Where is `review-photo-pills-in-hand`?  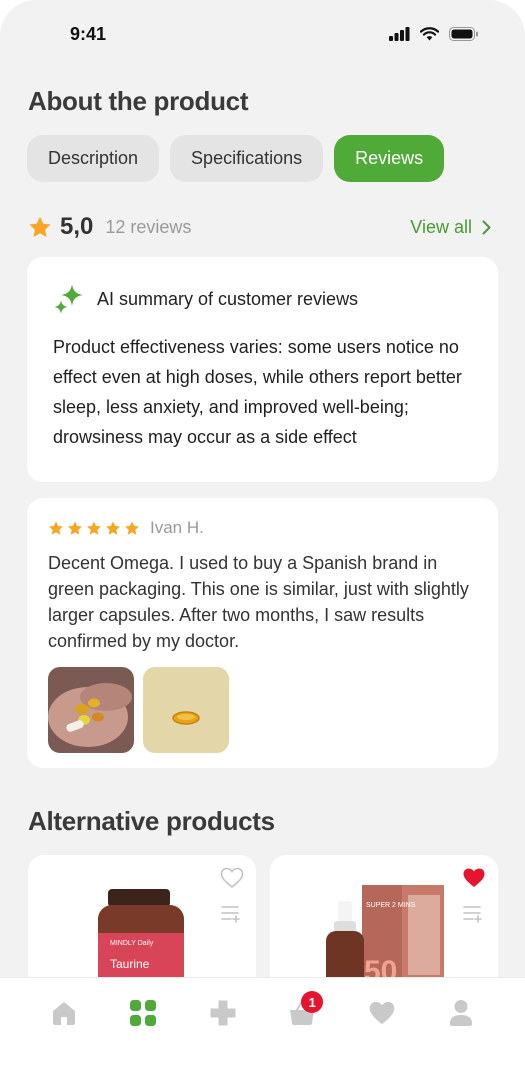 review-photo-pills-in-hand is located at coordinates (91, 710).